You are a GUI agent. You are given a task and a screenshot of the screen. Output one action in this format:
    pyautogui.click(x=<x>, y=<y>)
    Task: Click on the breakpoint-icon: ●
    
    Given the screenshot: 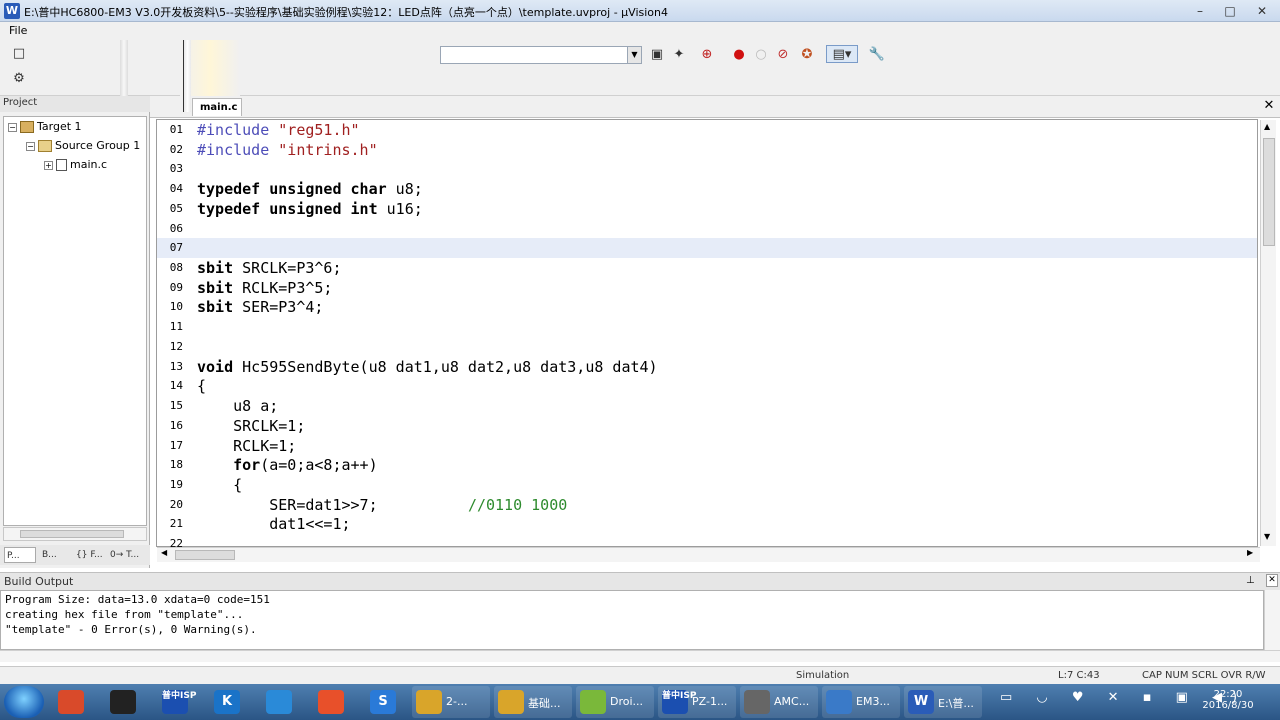 What is the action you would take?
    pyautogui.click(x=739, y=55)
    